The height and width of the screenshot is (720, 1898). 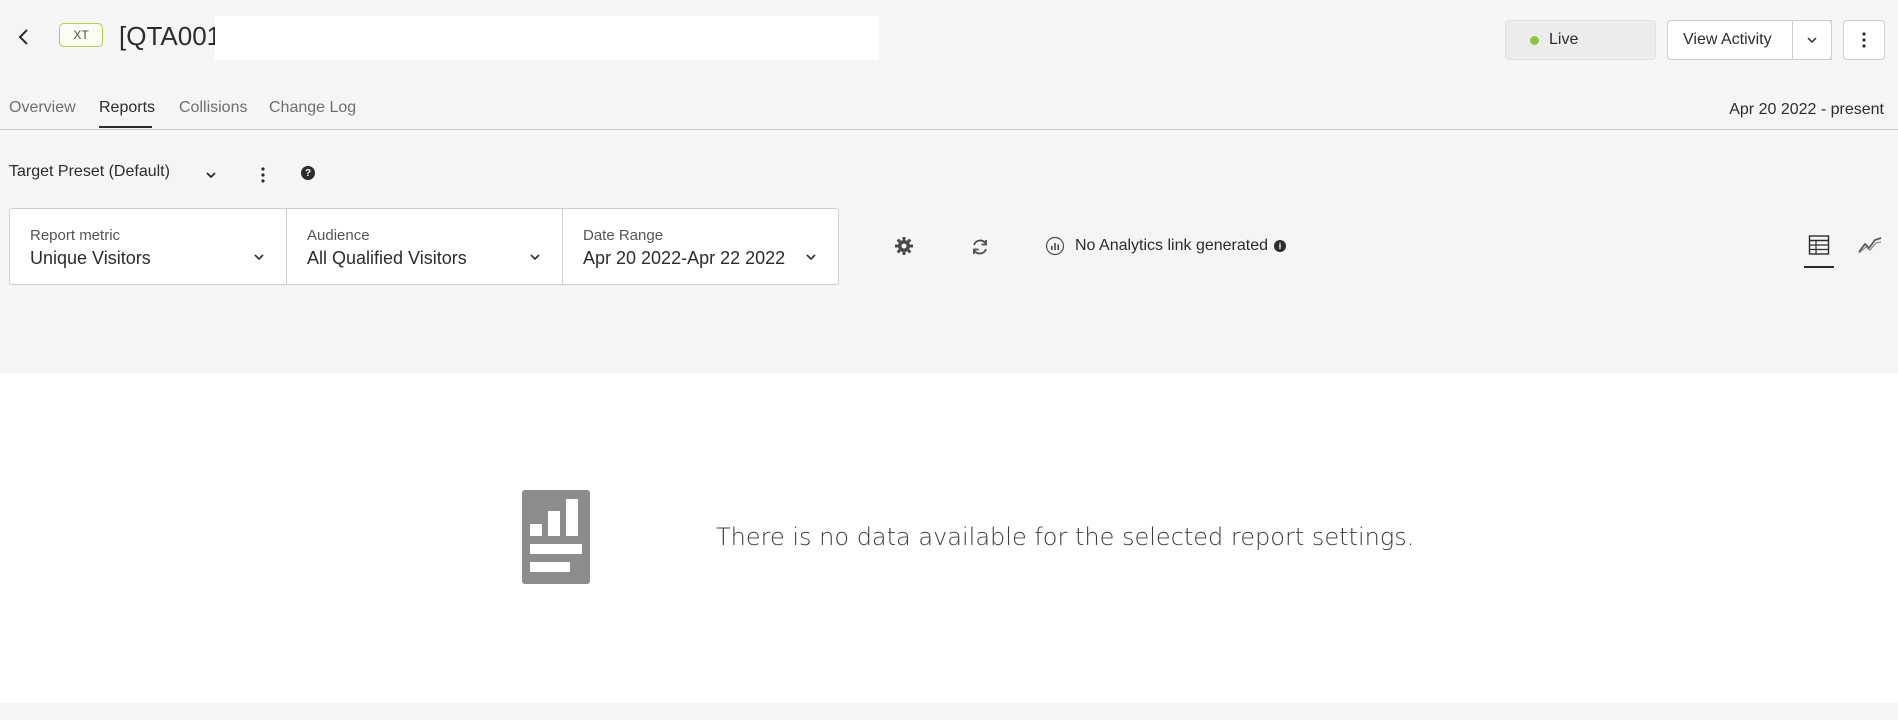 What do you see at coordinates (1580, 40) in the screenshot?
I see `status-badge: Live` at bounding box center [1580, 40].